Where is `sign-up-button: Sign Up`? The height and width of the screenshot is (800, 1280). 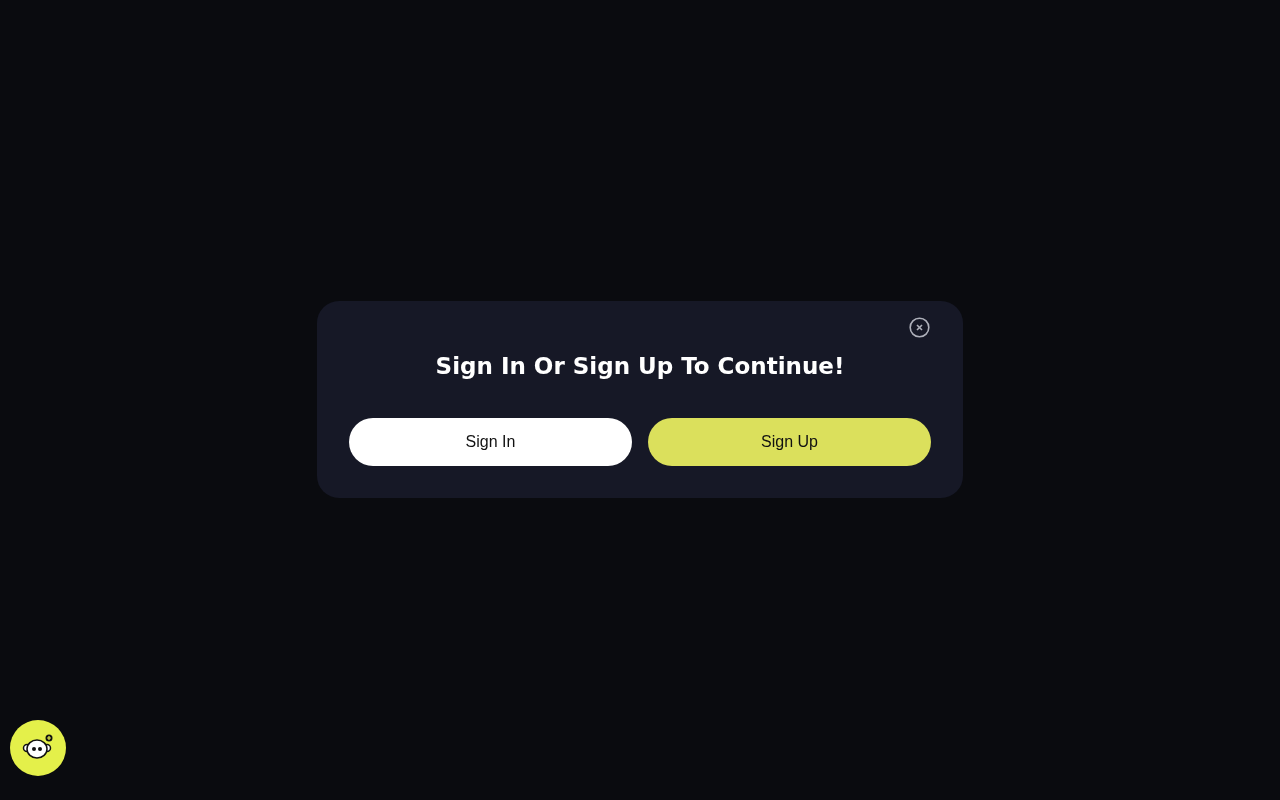
sign-up-button: Sign Up is located at coordinates (789, 442).